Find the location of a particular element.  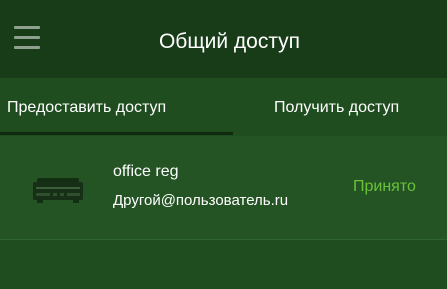

page-title: Общий доступ is located at coordinates (229, 41).